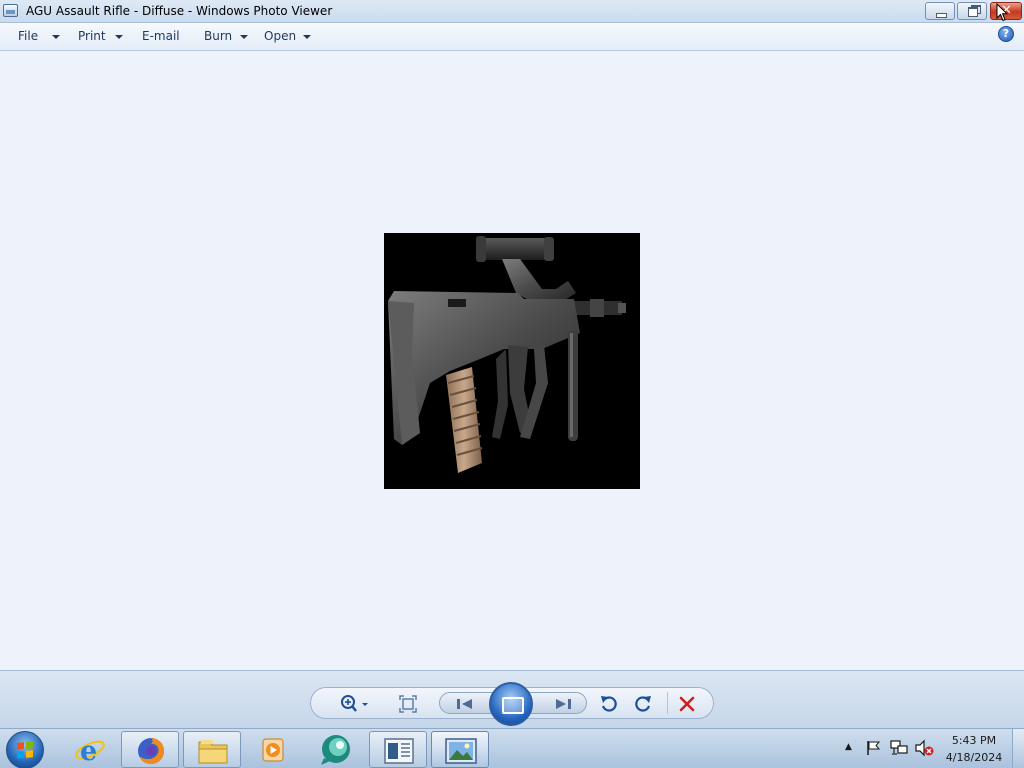 Image resolution: width=1024 pixels, height=768 pixels. I want to click on delete-icon, so click(687, 704).